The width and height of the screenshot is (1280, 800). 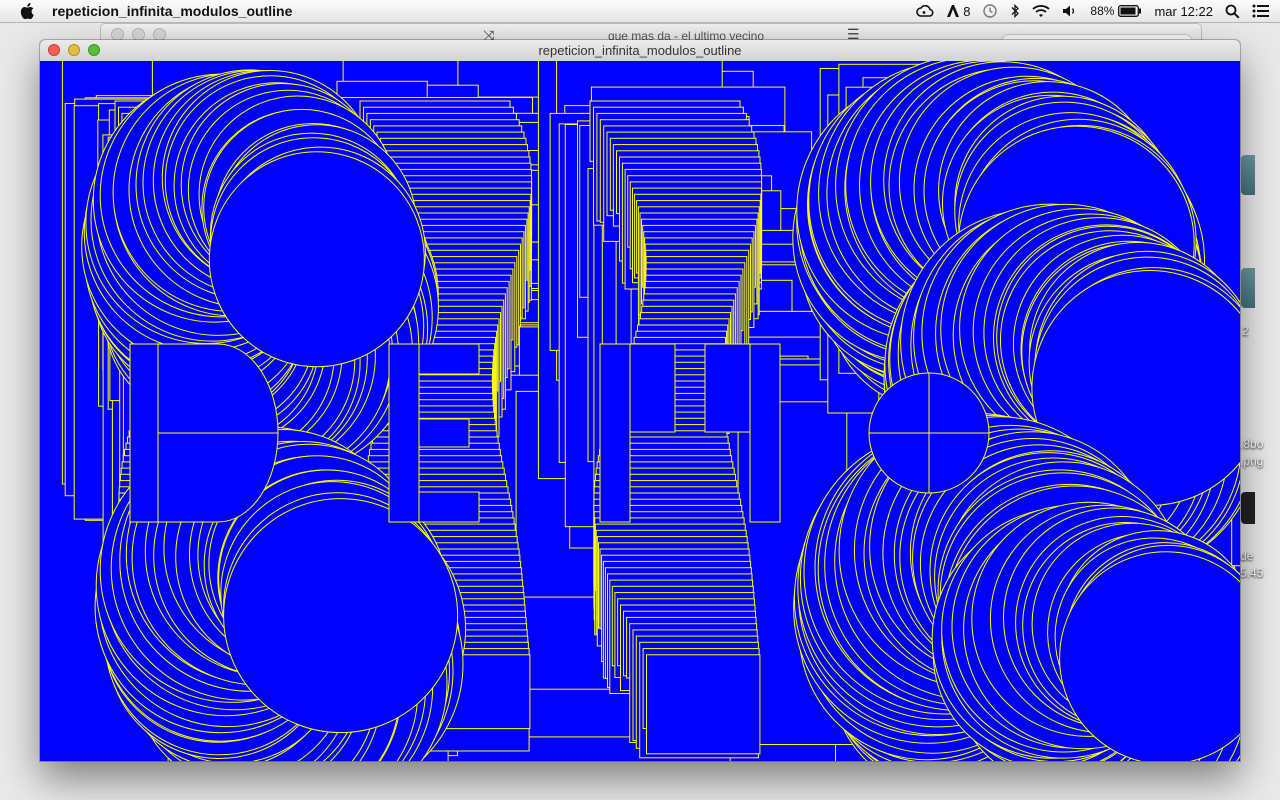 I want to click on desktop-file-label: .8bo, so click(x=1252, y=444).